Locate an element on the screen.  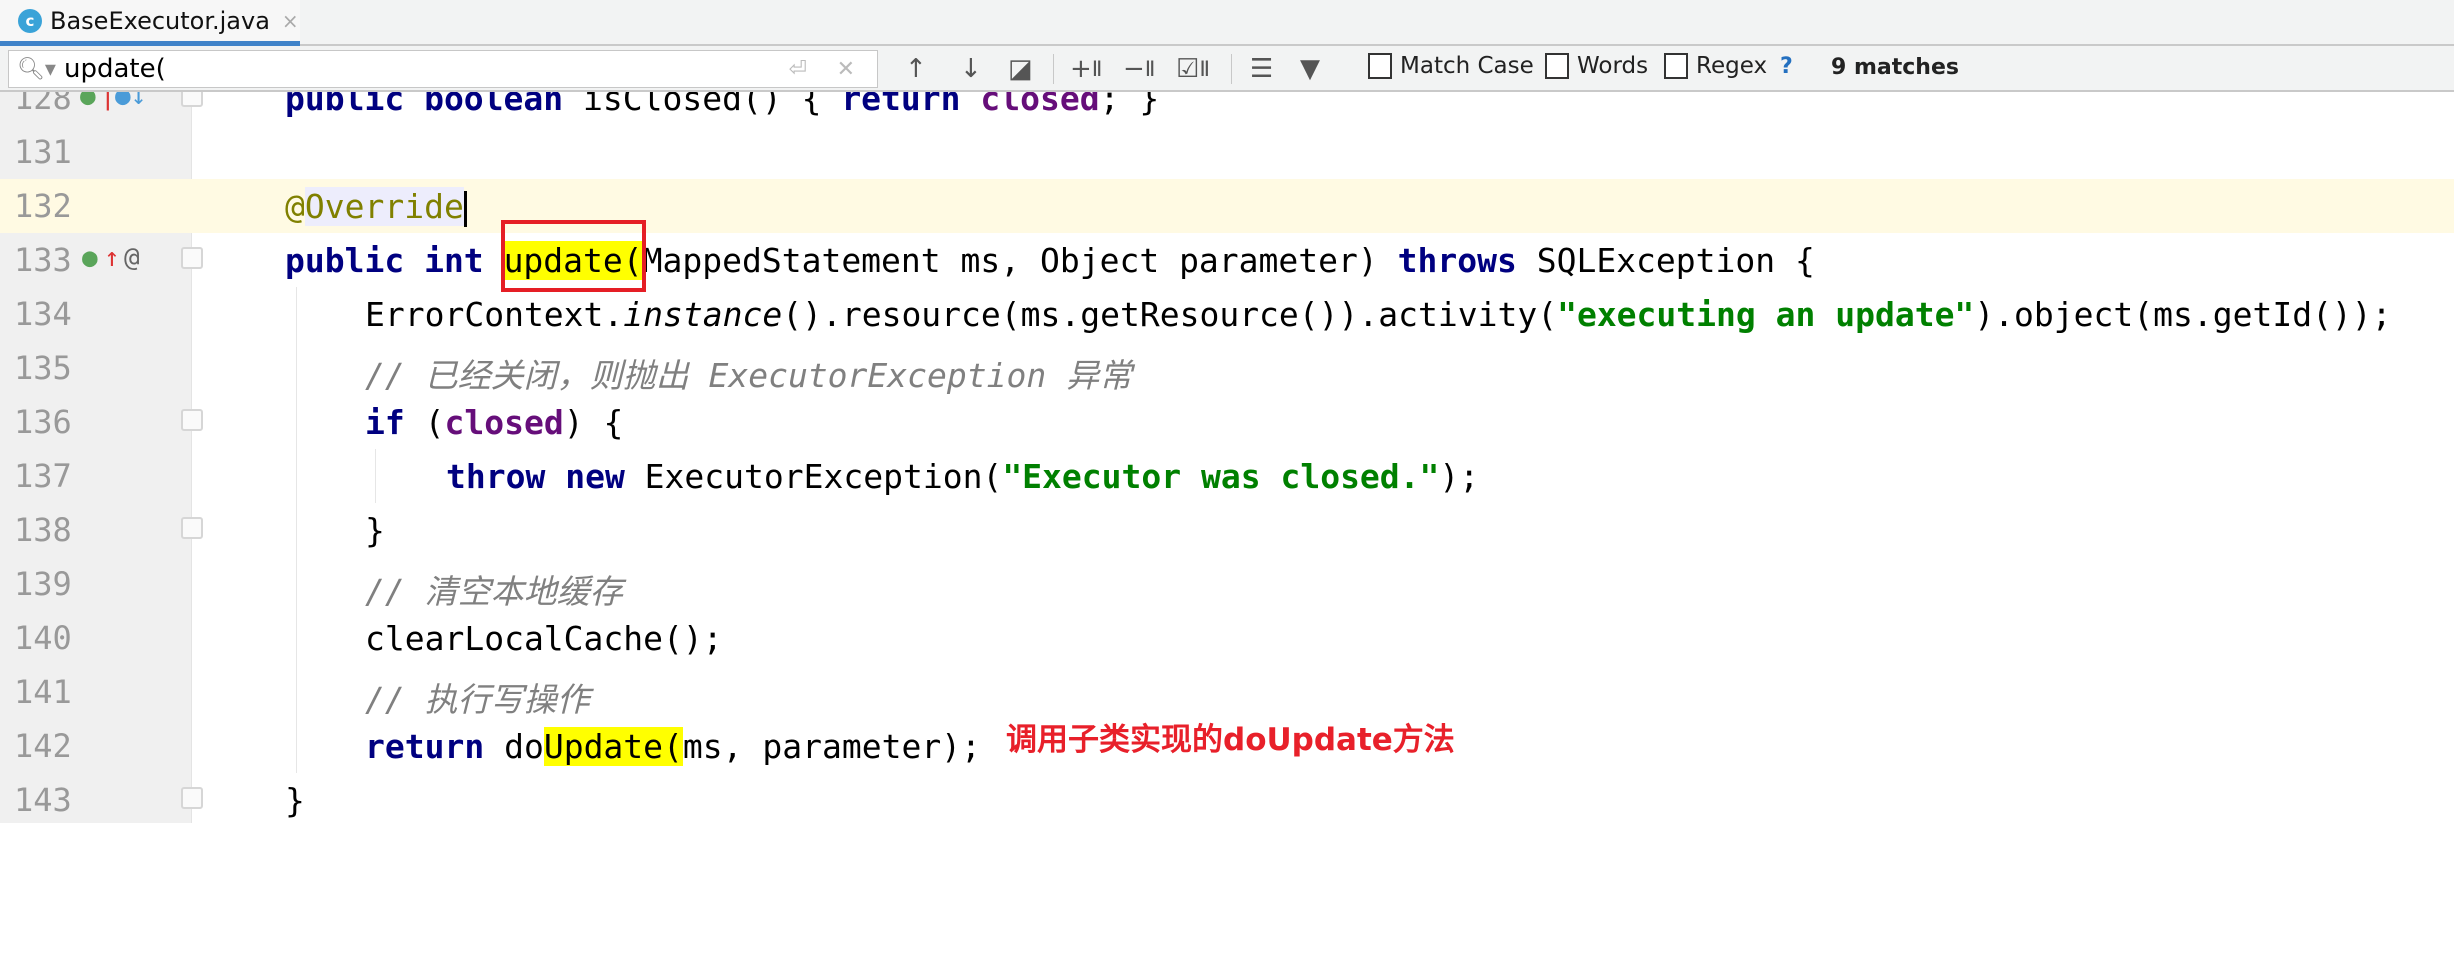
regex-help-link: ? is located at coordinates (1786, 66).